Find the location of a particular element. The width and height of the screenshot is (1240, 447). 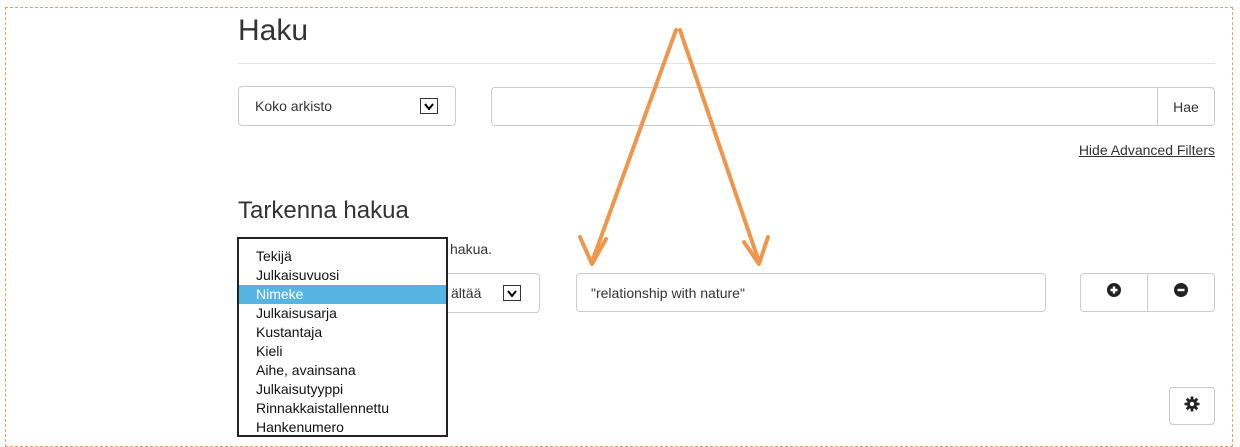

dropdown-option: Julkaisusarja is located at coordinates (342, 313).